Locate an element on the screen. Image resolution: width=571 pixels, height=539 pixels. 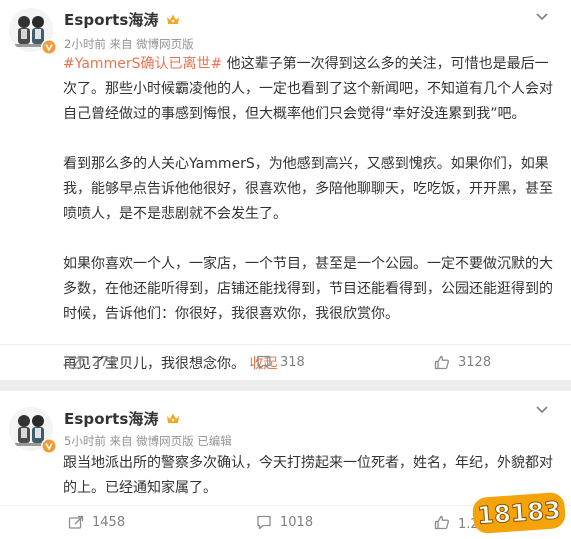
comment-button: 1018 is located at coordinates (284, 522).